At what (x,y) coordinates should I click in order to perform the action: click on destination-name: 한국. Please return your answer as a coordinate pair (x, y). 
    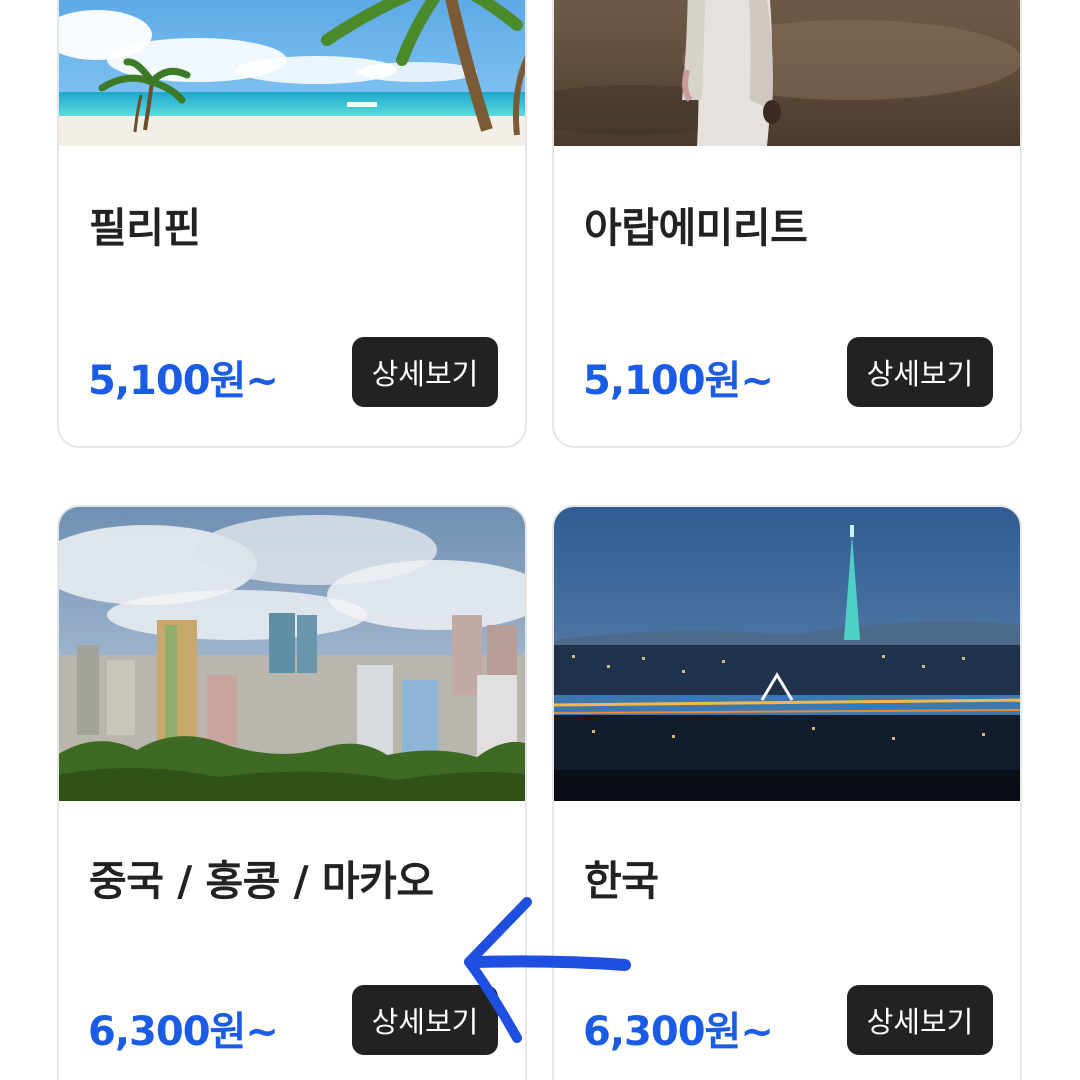
    Looking at the image, I should click on (621, 881).